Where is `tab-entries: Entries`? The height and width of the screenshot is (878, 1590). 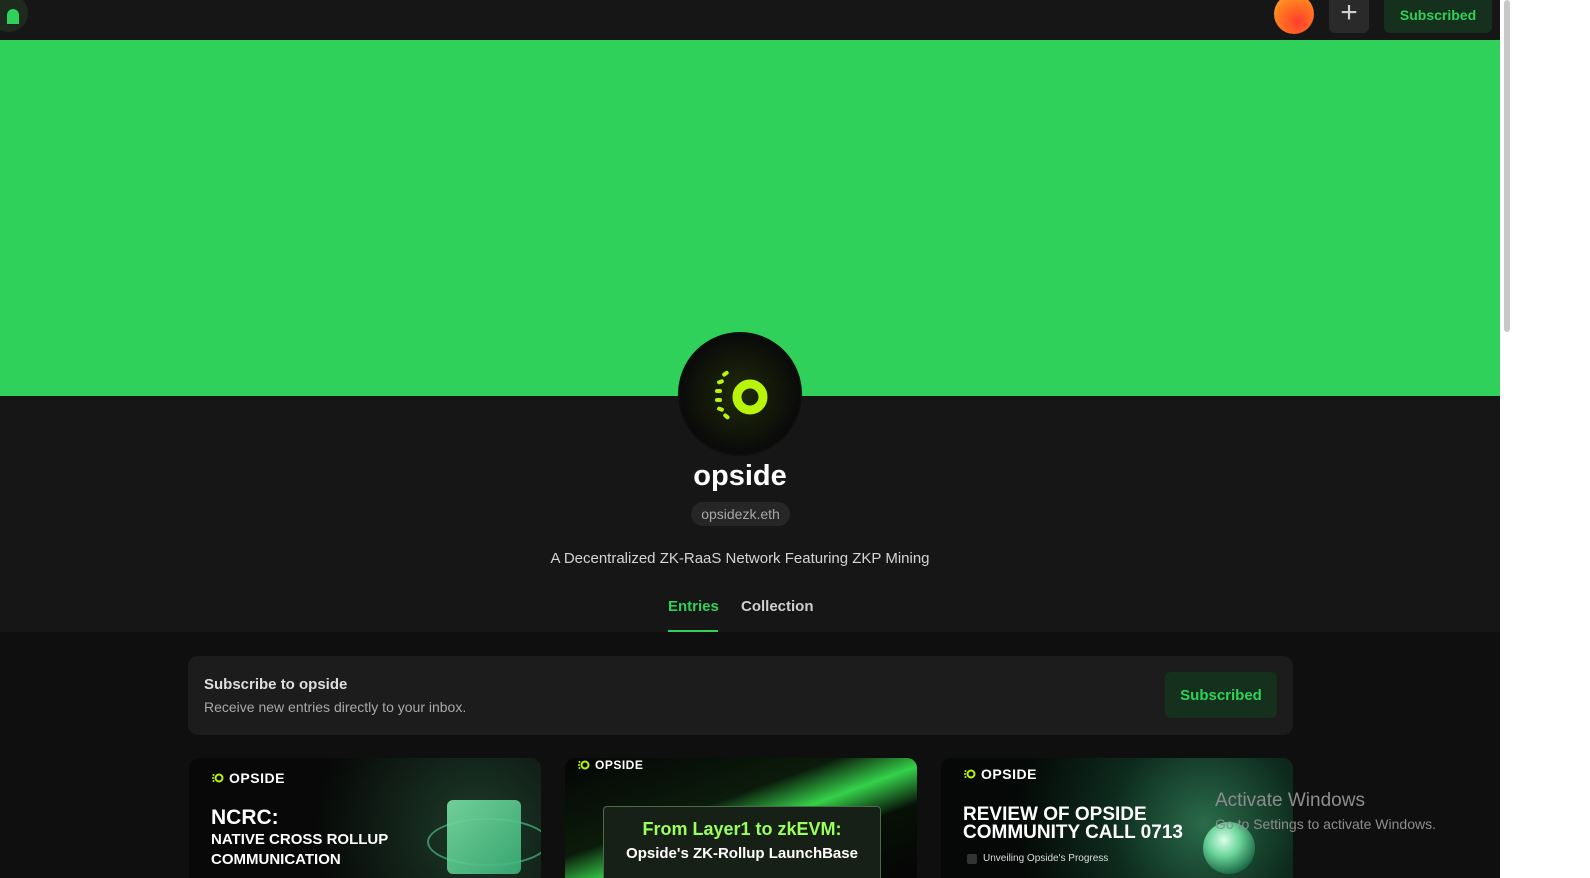
tab-entries: Entries is located at coordinates (693, 615).